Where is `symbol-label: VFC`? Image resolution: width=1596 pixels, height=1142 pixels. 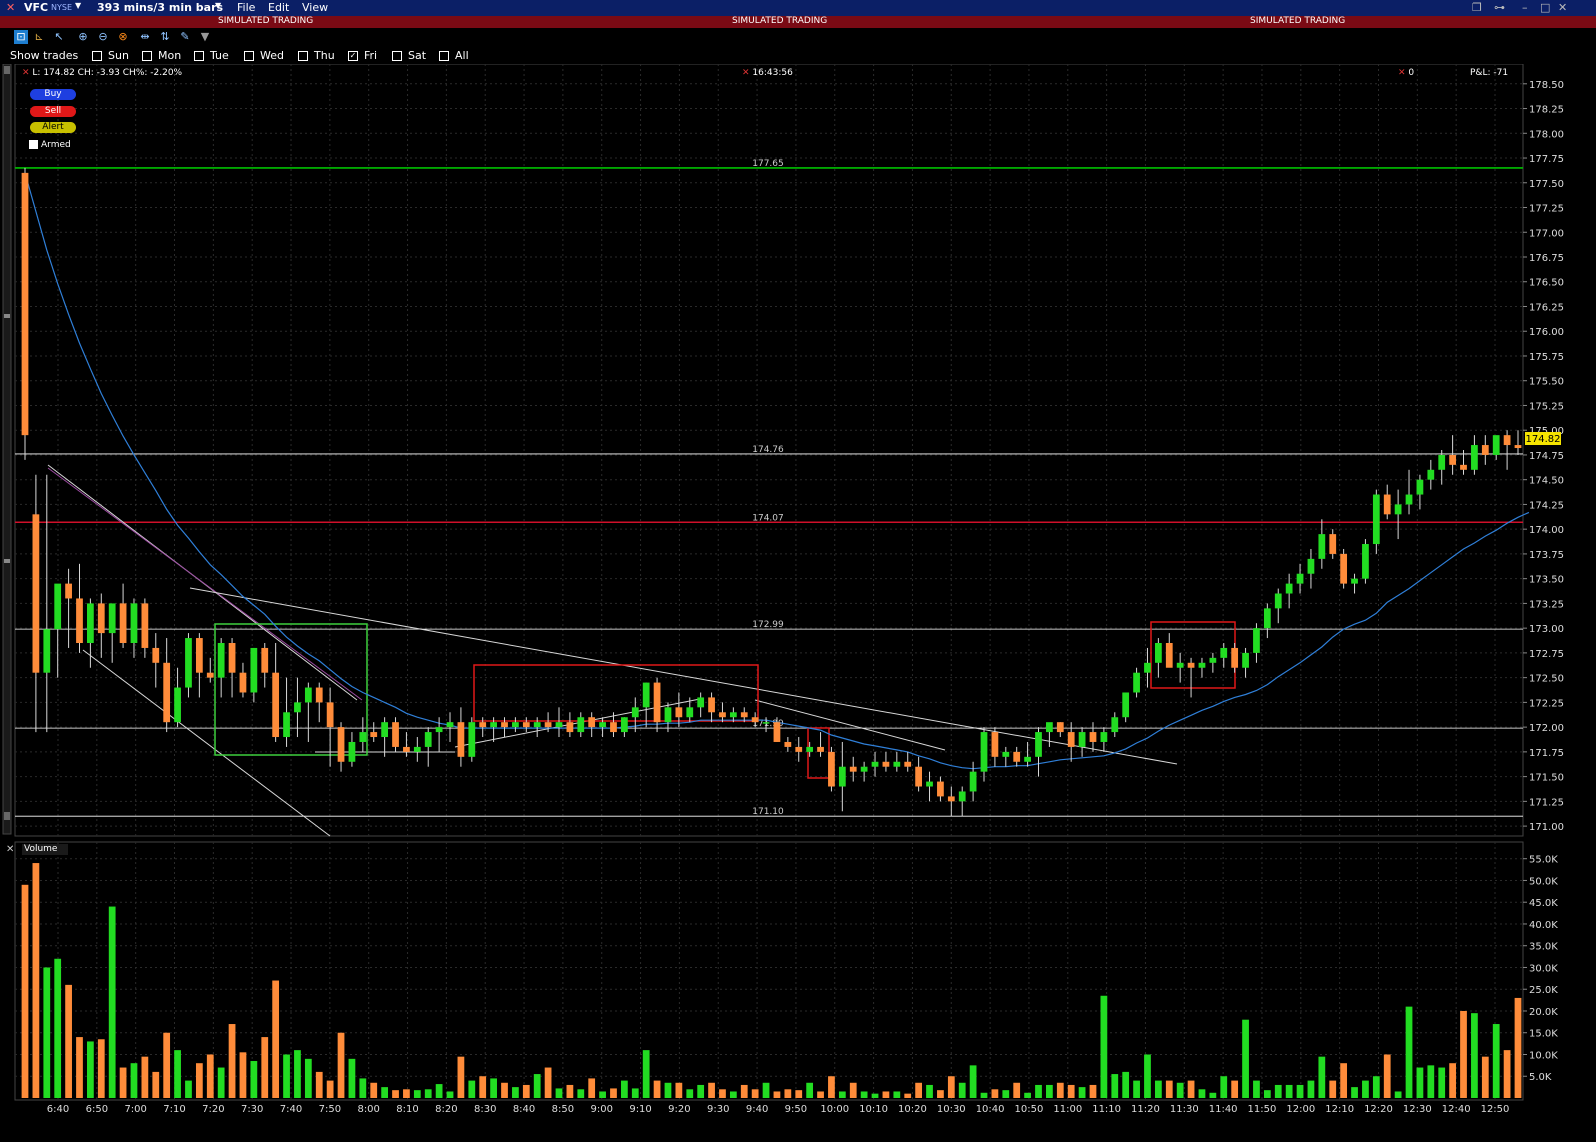
symbol-label: VFC is located at coordinates (36, 7).